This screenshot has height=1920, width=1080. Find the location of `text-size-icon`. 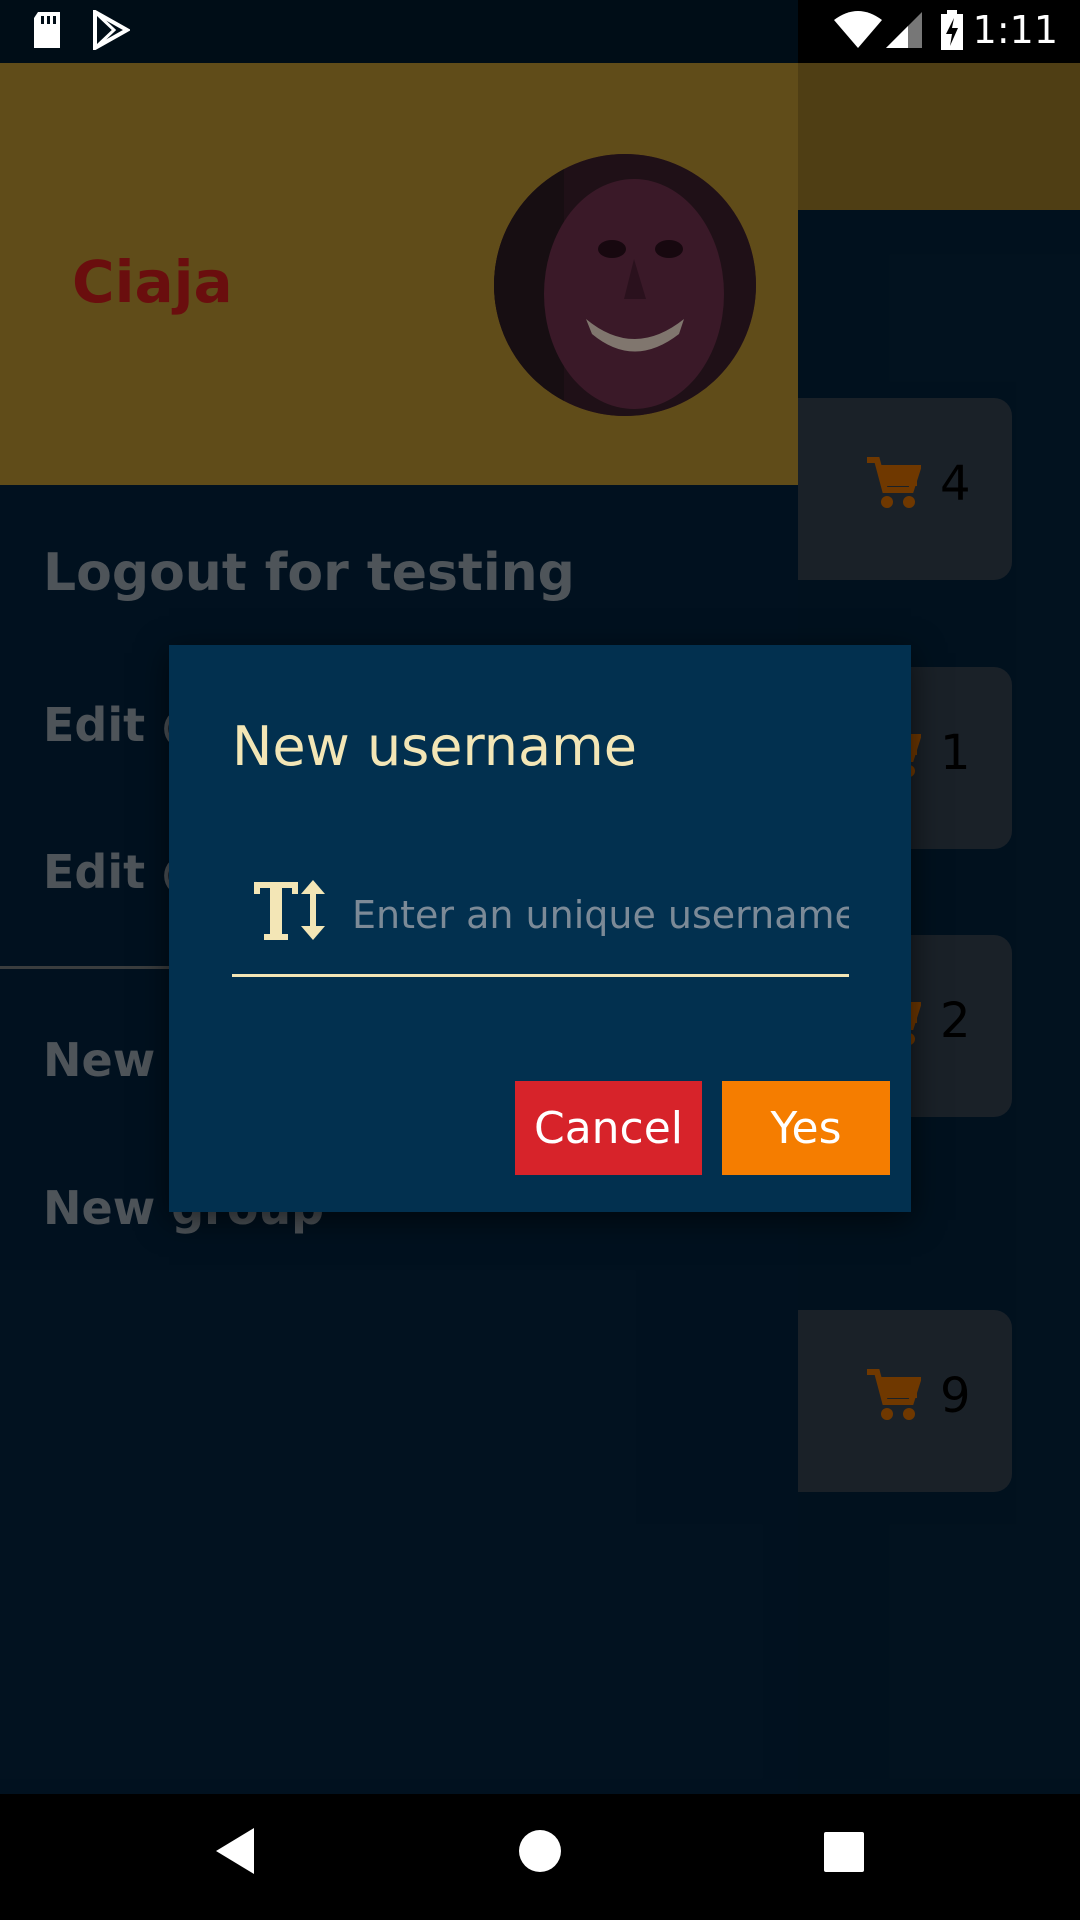

text-size-icon is located at coordinates (291, 912).